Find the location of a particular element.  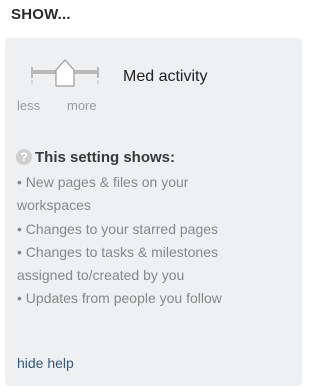

help-line: • Changes to your starred pages is located at coordinates (118, 228).